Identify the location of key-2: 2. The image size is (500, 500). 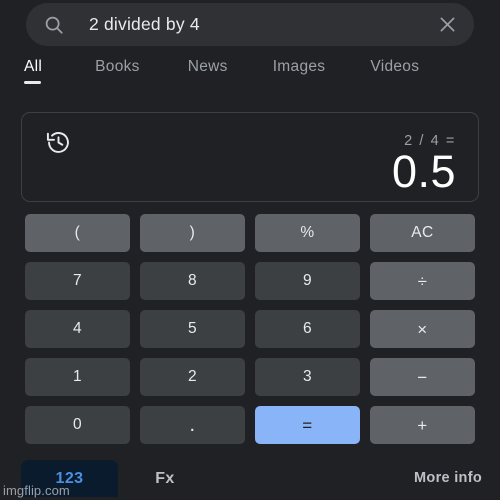
(192, 377).